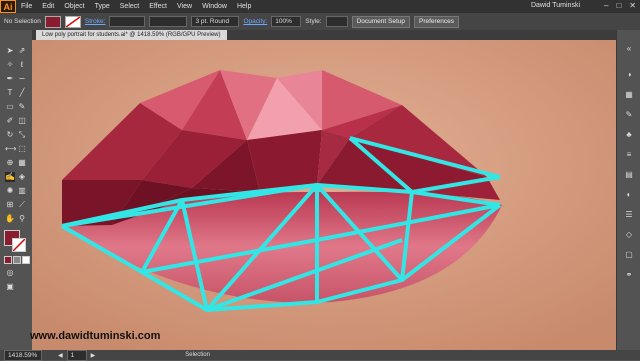 This screenshot has width=640, height=361. What do you see at coordinates (74, 6) in the screenshot?
I see `menu-object: Object` at bounding box center [74, 6].